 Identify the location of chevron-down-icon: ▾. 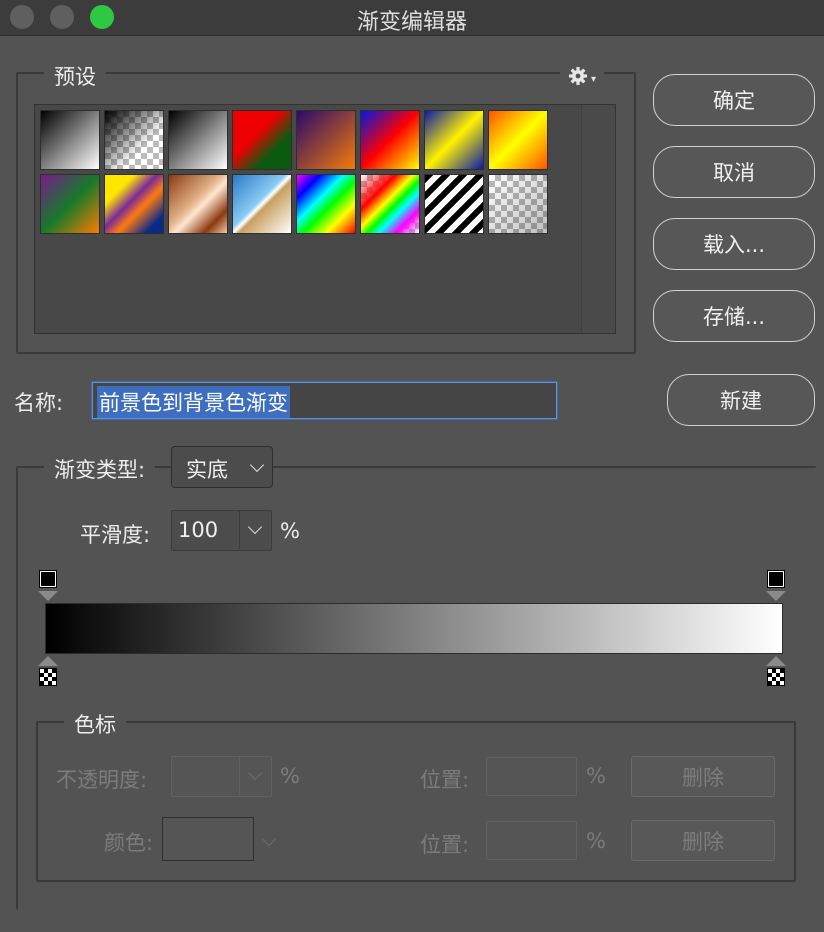
(593, 79).